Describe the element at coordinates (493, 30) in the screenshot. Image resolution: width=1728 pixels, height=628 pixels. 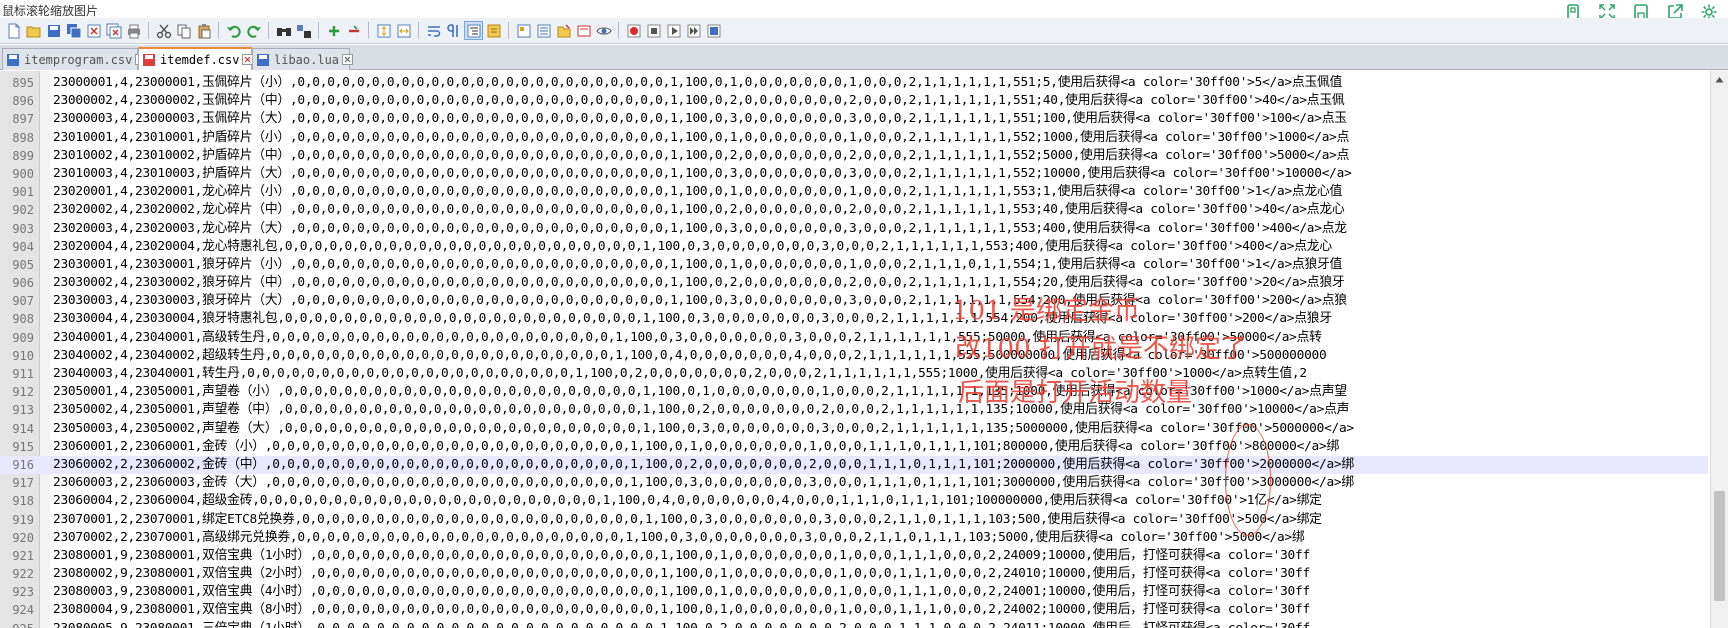
I see `user-defined-language-icon` at that location.